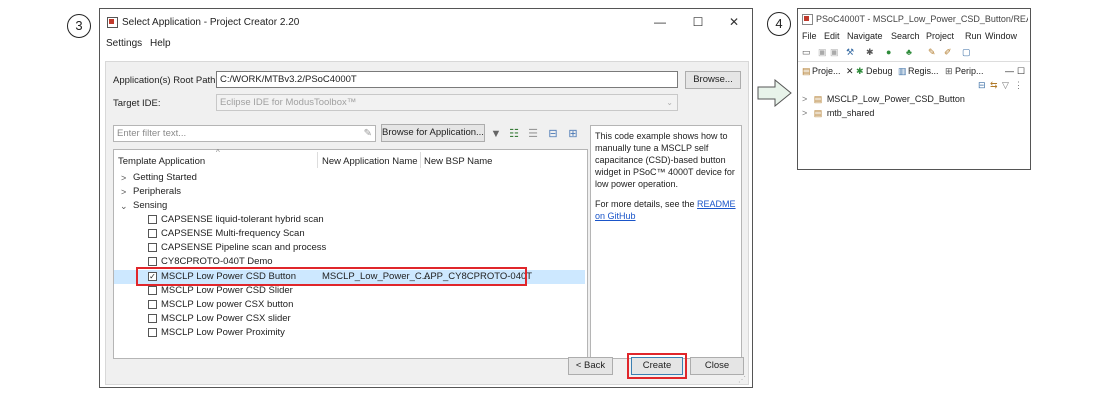  I want to click on list-item: MSCLP Low Power CSX slider, so click(345, 319).